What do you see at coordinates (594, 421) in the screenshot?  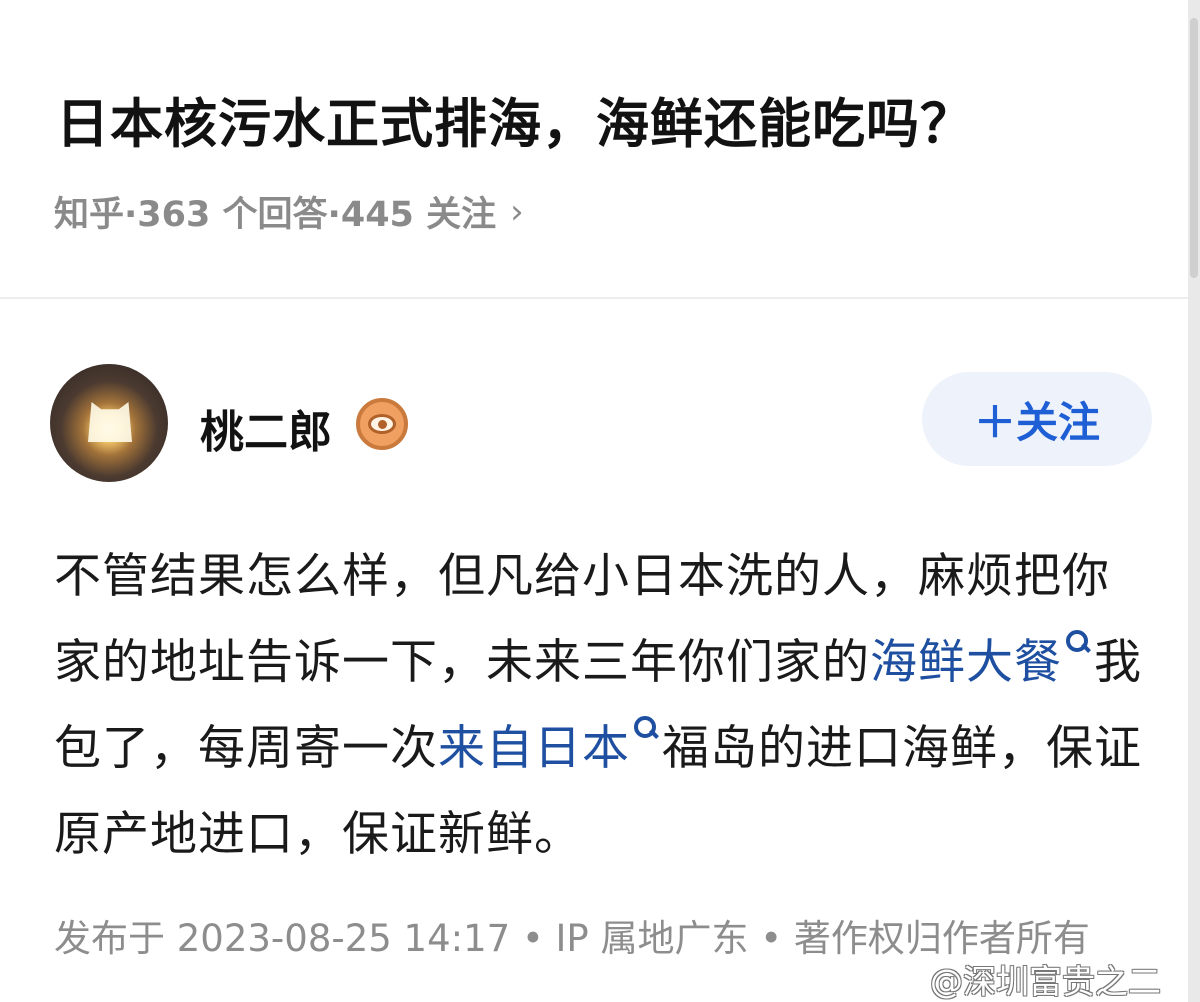 I see `author-row: 桃二郎 ＋关注` at bounding box center [594, 421].